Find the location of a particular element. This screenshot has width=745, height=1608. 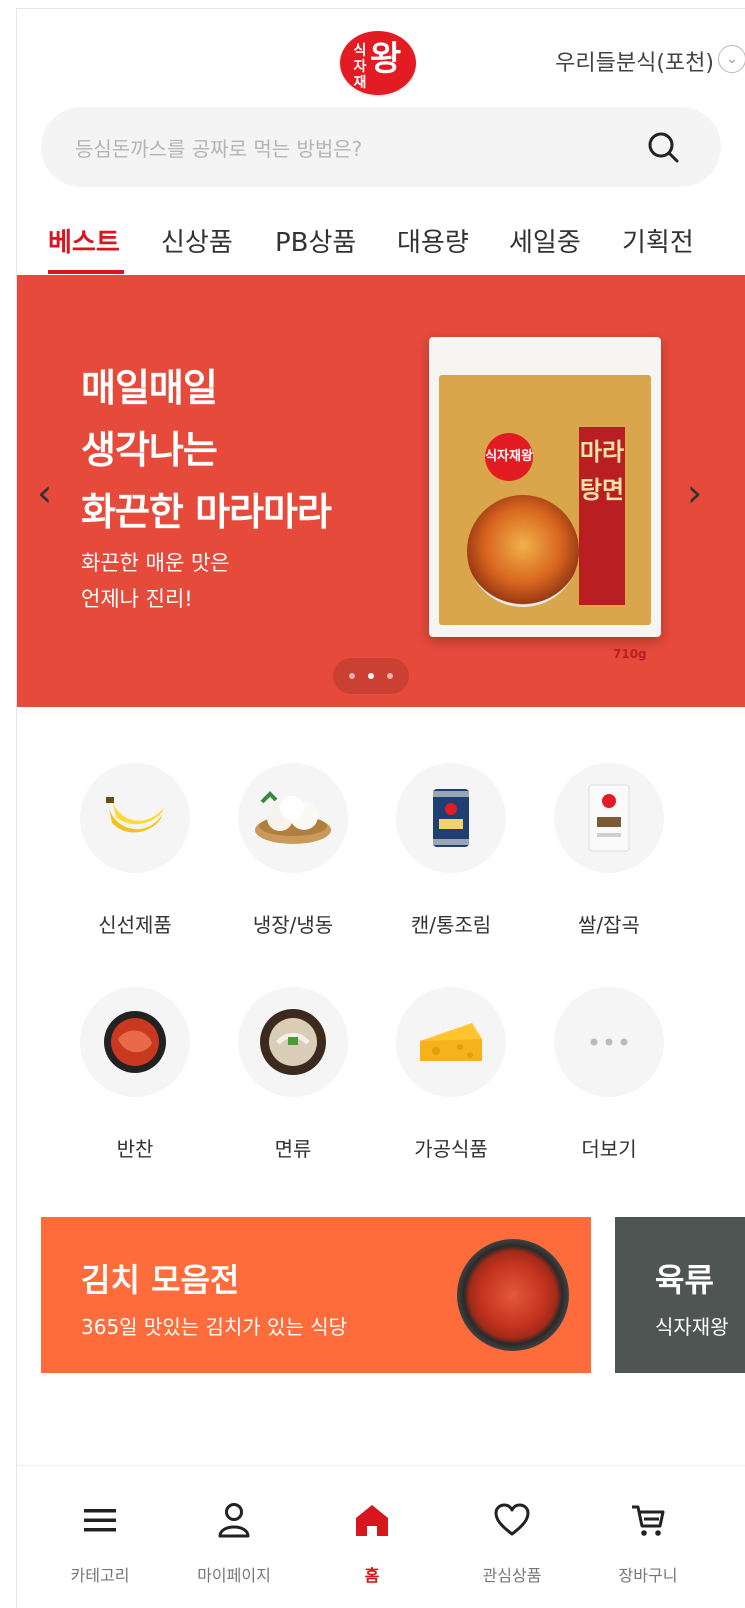

tab-pb: PB상품 is located at coordinates (315, 240).